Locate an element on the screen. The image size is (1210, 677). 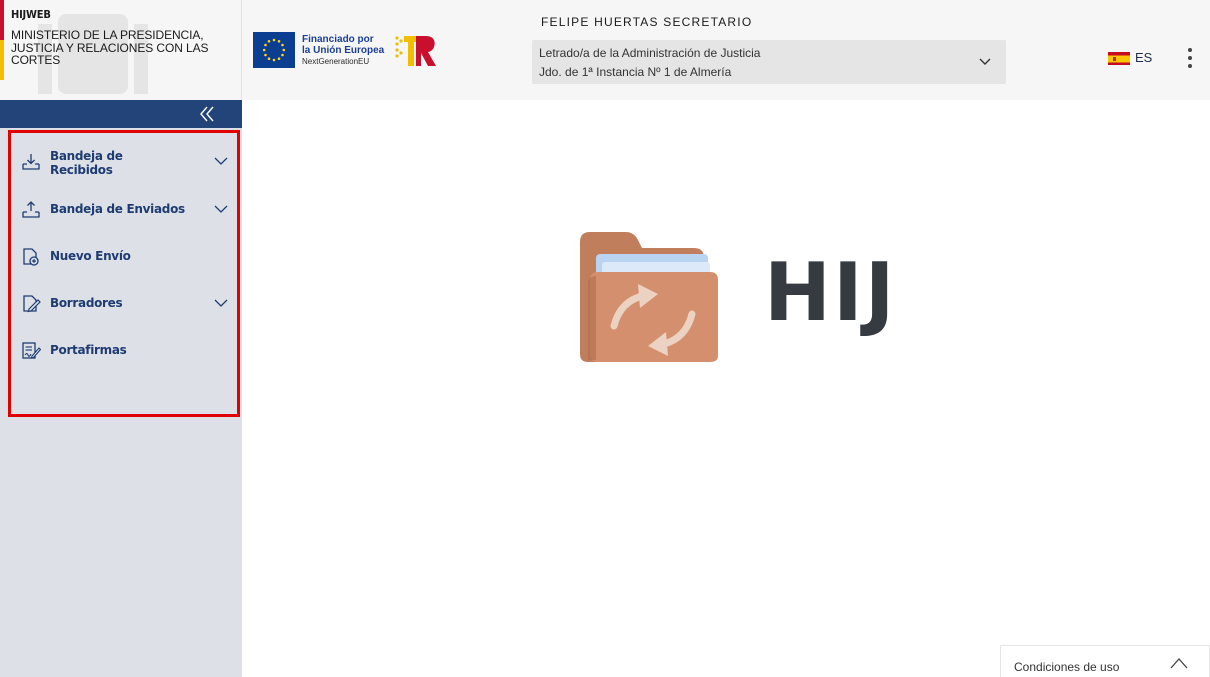
language-selector: ES is located at coordinates (1130, 57).